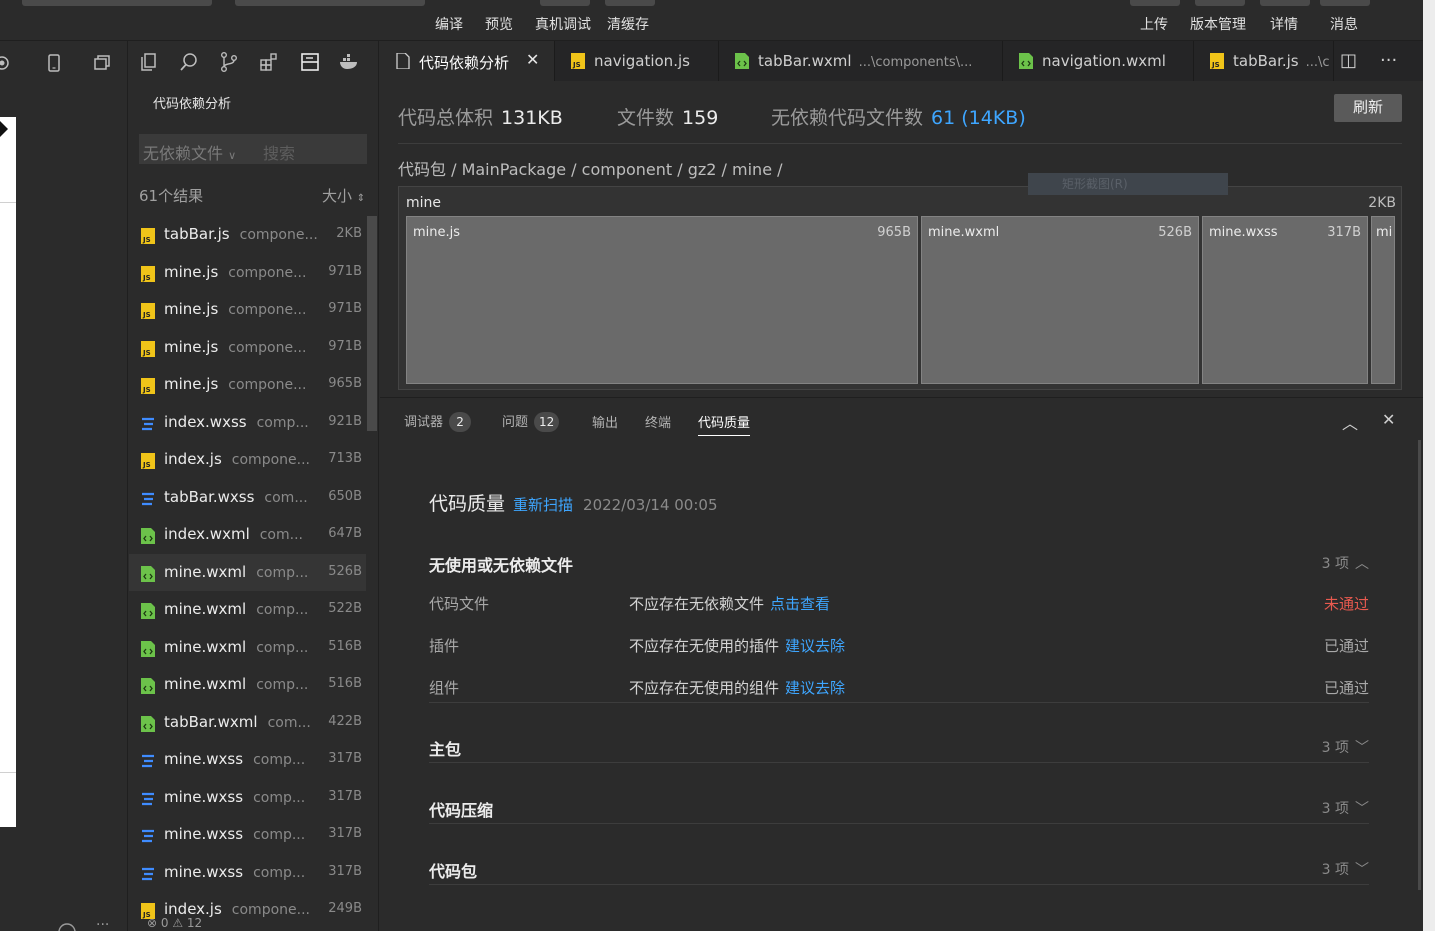  What do you see at coordinates (269, 62) in the screenshot?
I see `extensions-icon` at bounding box center [269, 62].